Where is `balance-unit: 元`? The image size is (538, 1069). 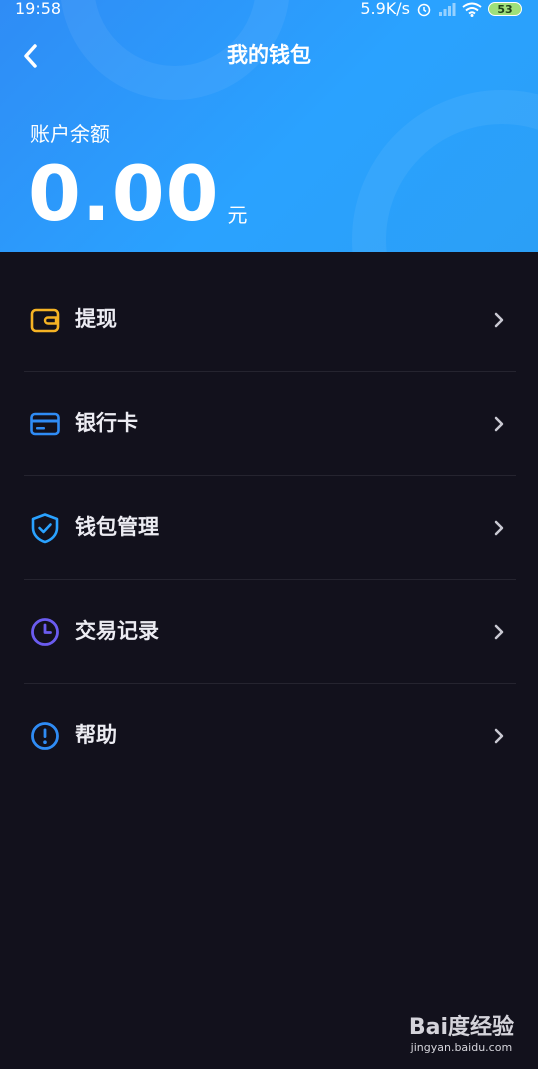 balance-unit: 元 is located at coordinates (237, 215).